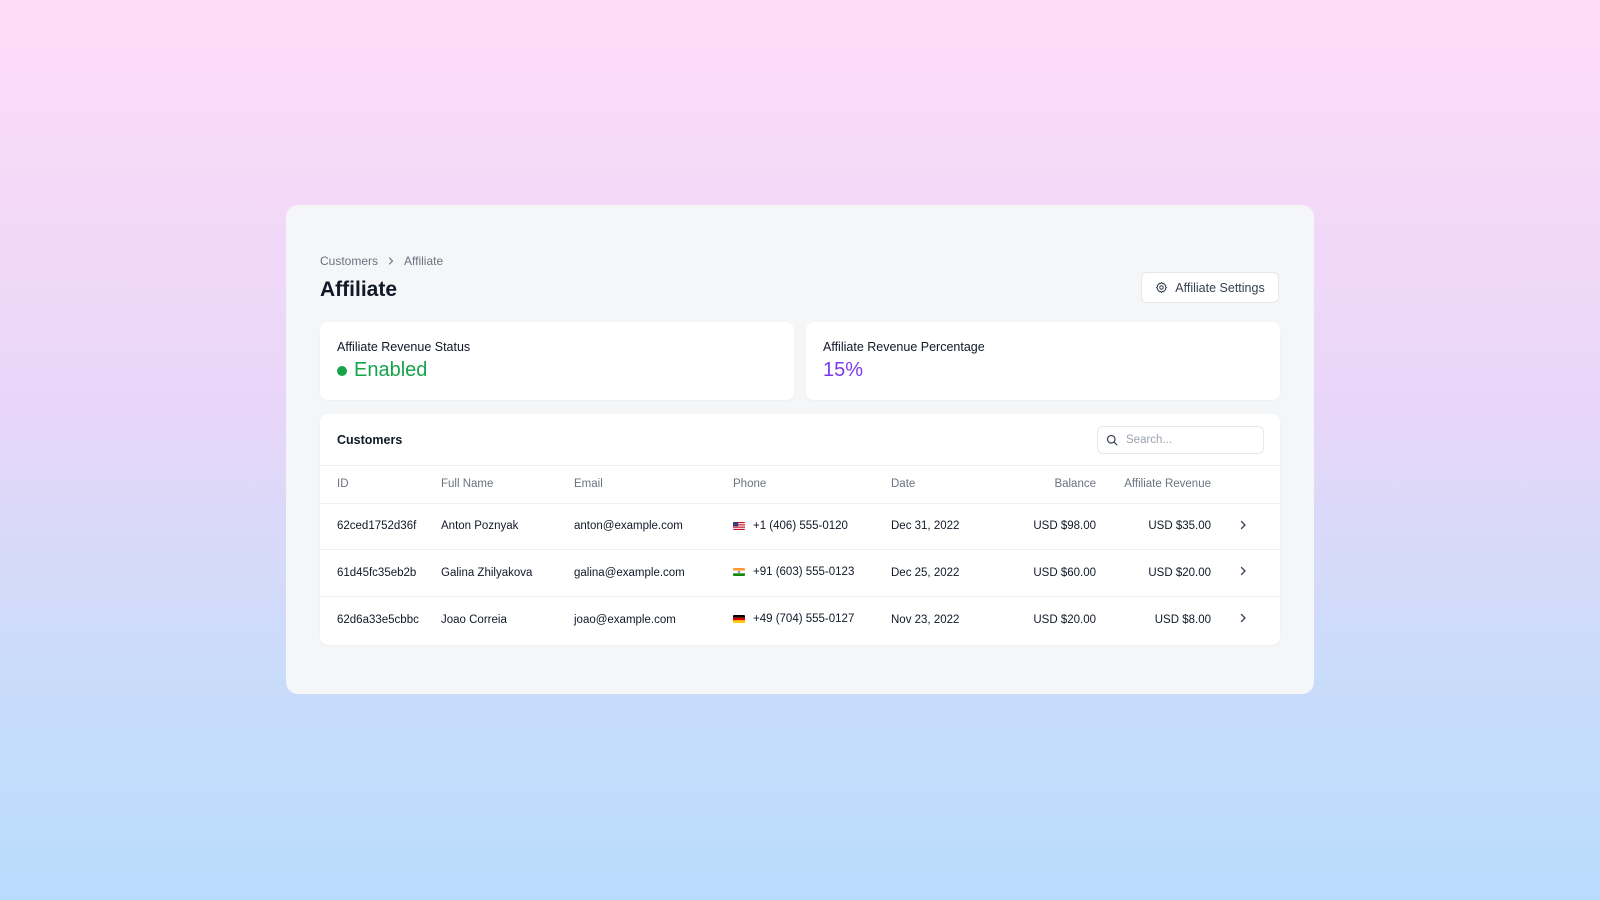 Image resolution: width=1600 pixels, height=900 pixels. What do you see at coordinates (507, 485) in the screenshot?
I see `column-header-full-name: Full Name` at bounding box center [507, 485].